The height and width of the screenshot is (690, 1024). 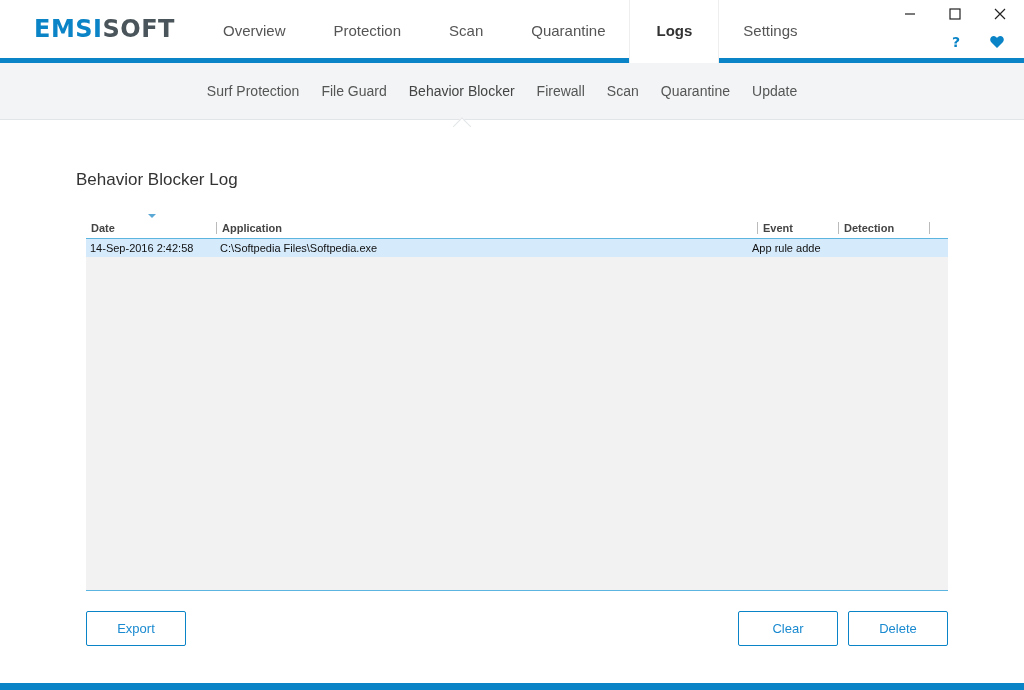 I want to click on sub-tab: Firewall, so click(x=560, y=91).